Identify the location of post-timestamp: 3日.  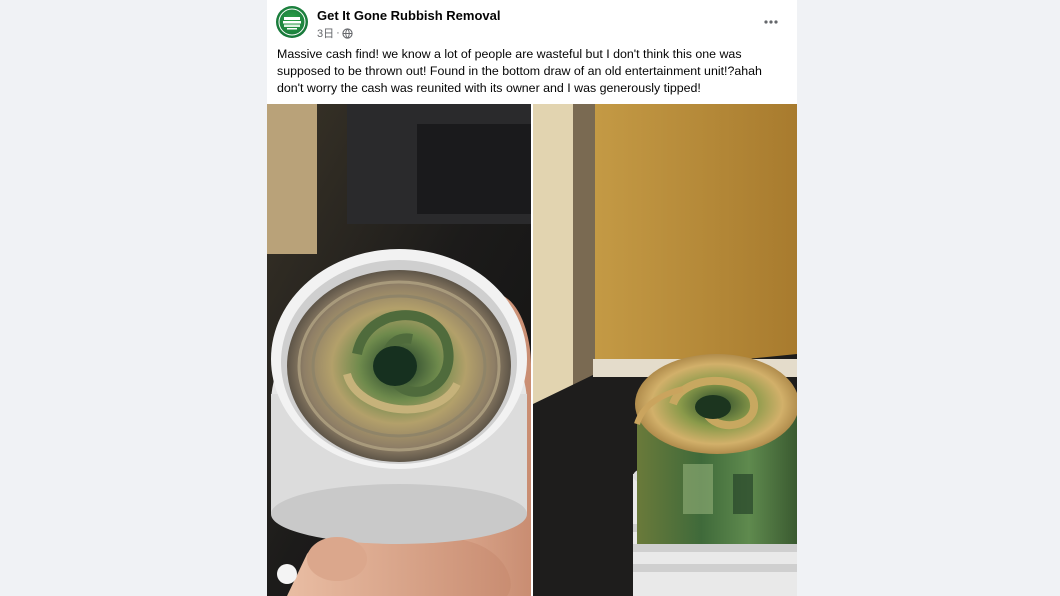
(325, 33).